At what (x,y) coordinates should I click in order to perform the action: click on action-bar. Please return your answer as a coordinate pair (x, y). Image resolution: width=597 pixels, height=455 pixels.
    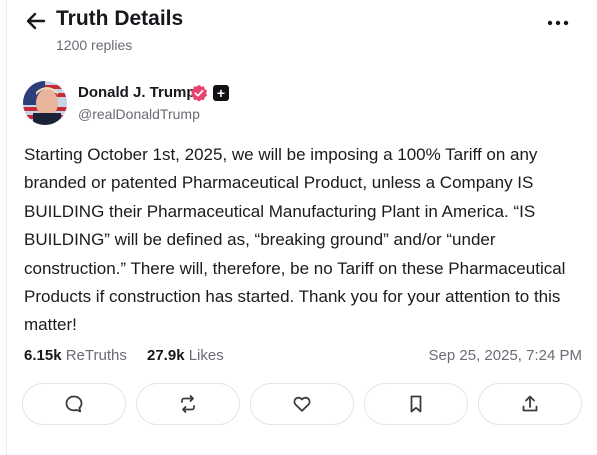
    Looking at the image, I should click on (303, 405).